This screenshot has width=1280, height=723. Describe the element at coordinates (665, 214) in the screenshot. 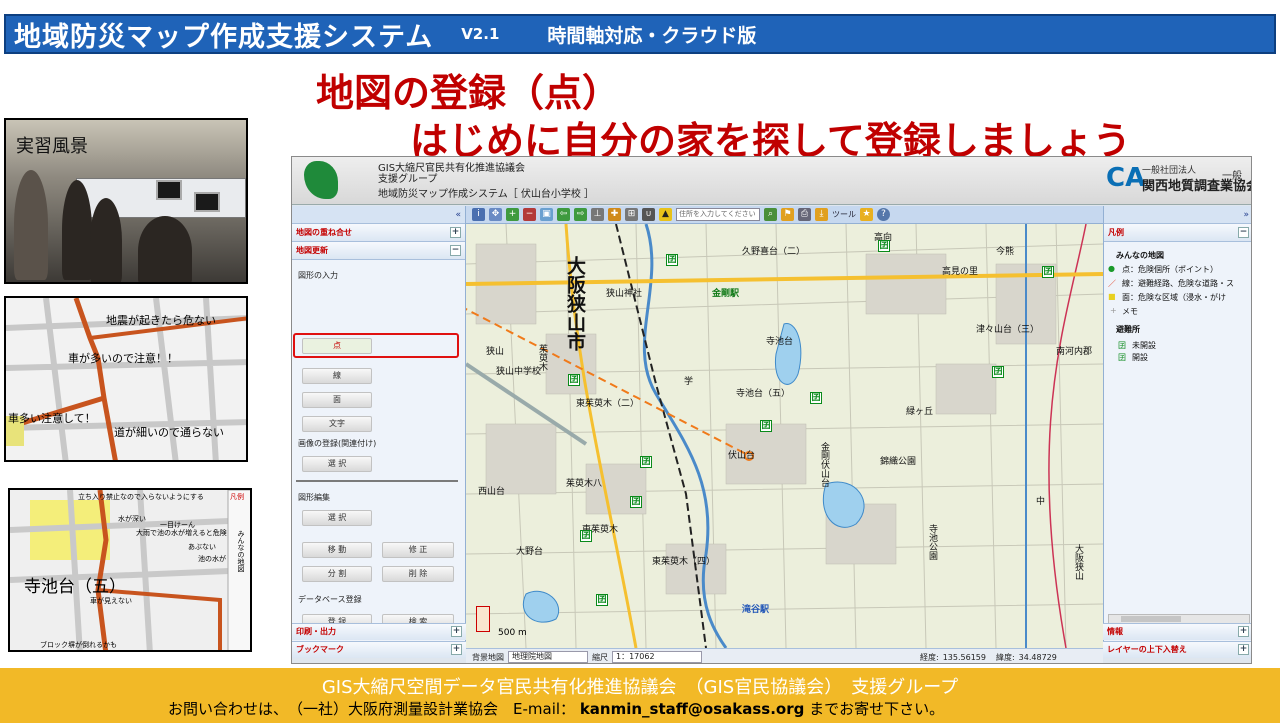

I see `warning-icon: ▲` at that location.